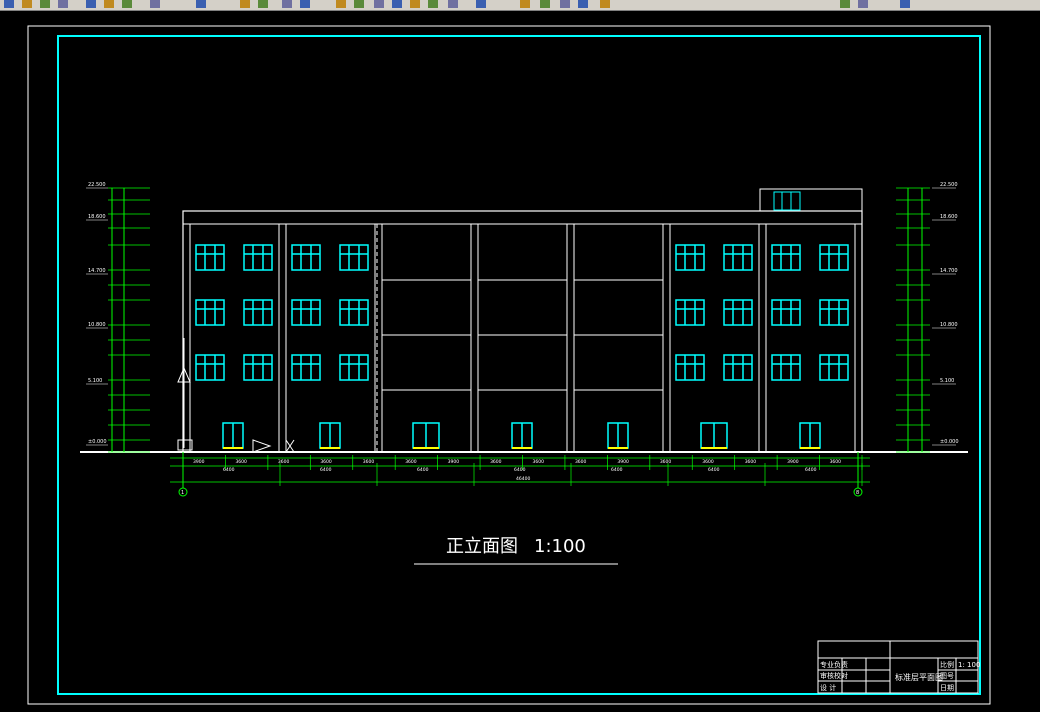 The height and width of the screenshot is (712, 1040). Describe the element at coordinates (359, 4) in the screenshot. I see `tool-palette-icon` at that location.